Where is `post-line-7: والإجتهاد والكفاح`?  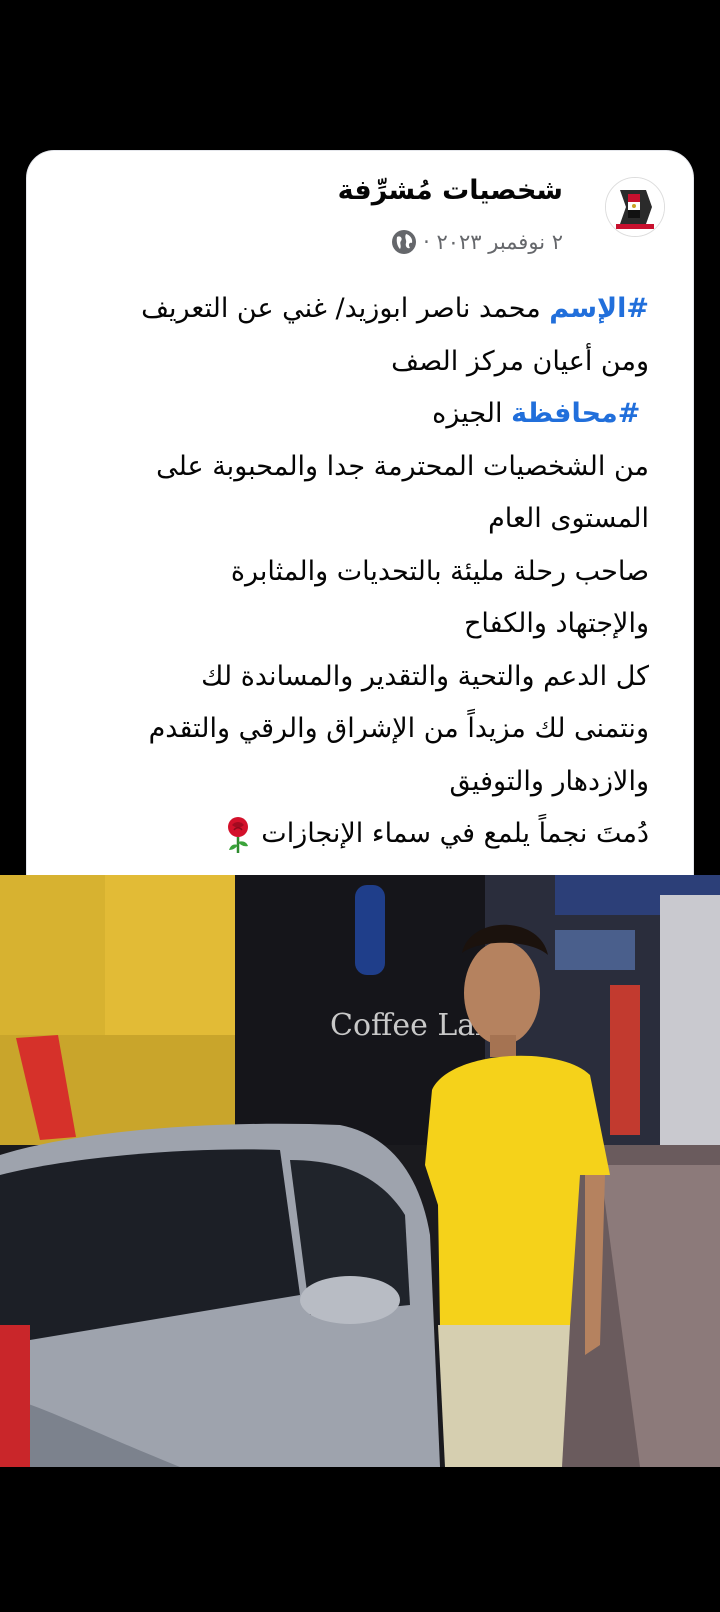 post-line-7: والإجتهاد والكفاح is located at coordinates (556, 623).